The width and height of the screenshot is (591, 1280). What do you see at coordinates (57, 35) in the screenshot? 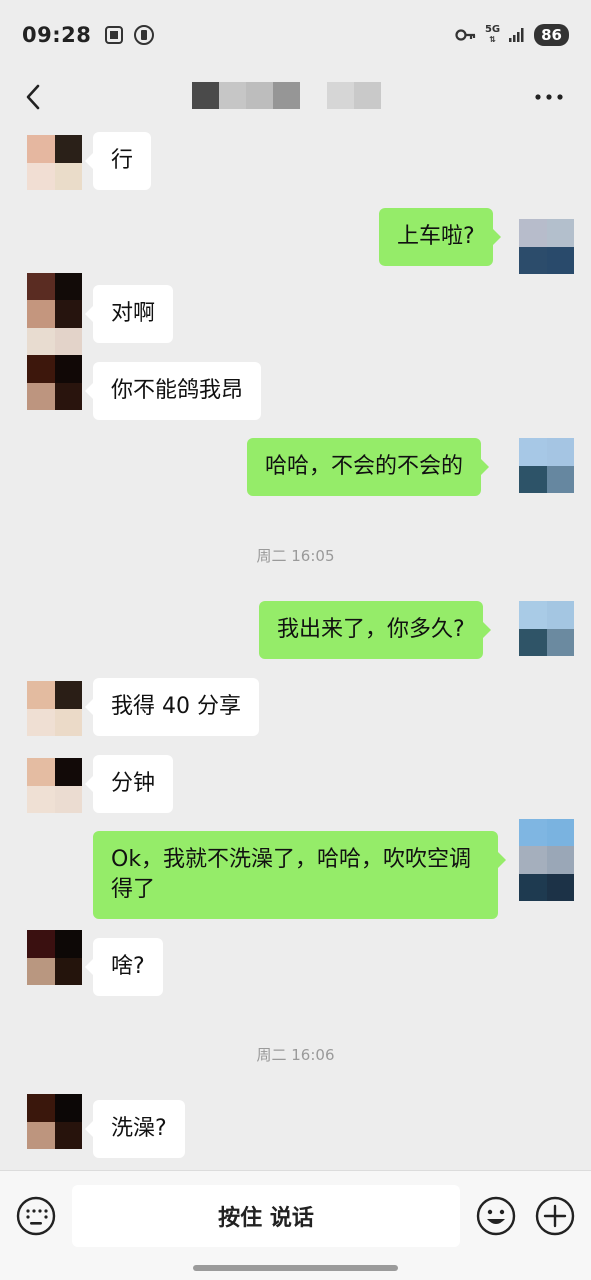
I see `status-time: 09:28` at bounding box center [57, 35].